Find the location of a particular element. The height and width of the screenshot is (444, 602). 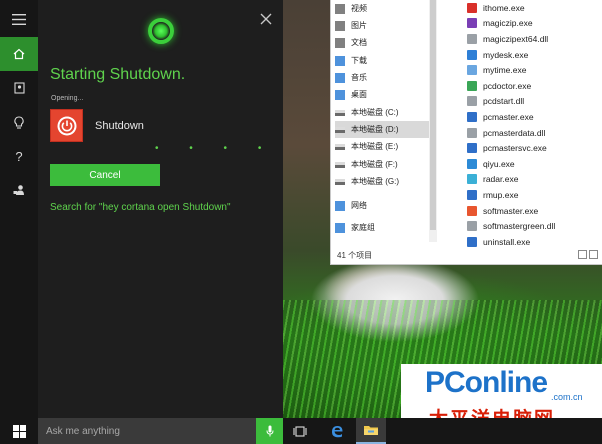

nav-scrollbar-thumb is located at coordinates (433, 115).